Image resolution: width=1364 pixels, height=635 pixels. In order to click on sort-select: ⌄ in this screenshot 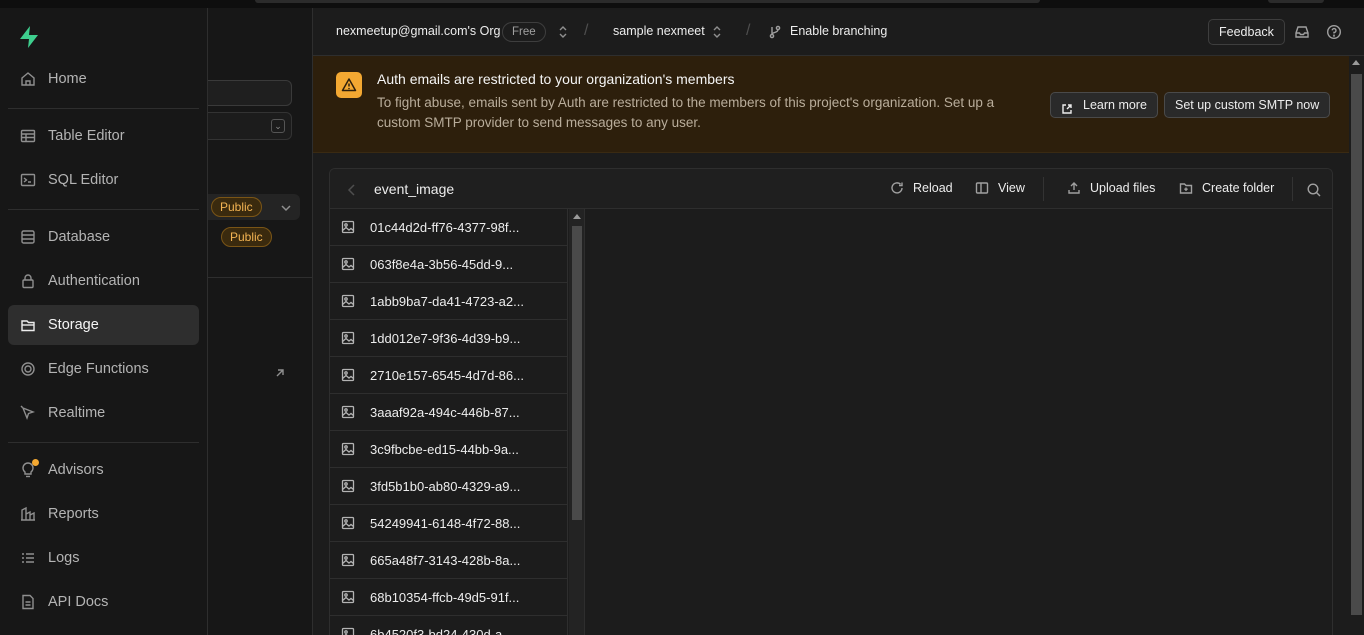, I will do `click(250, 126)`.